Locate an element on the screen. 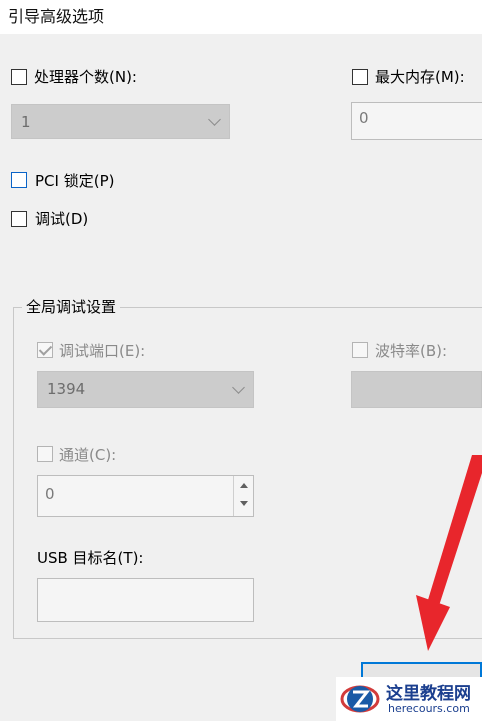 The width and height of the screenshot is (482, 721). processor-count-label: 处理器个数(N): is located at coordinates (85, 77).